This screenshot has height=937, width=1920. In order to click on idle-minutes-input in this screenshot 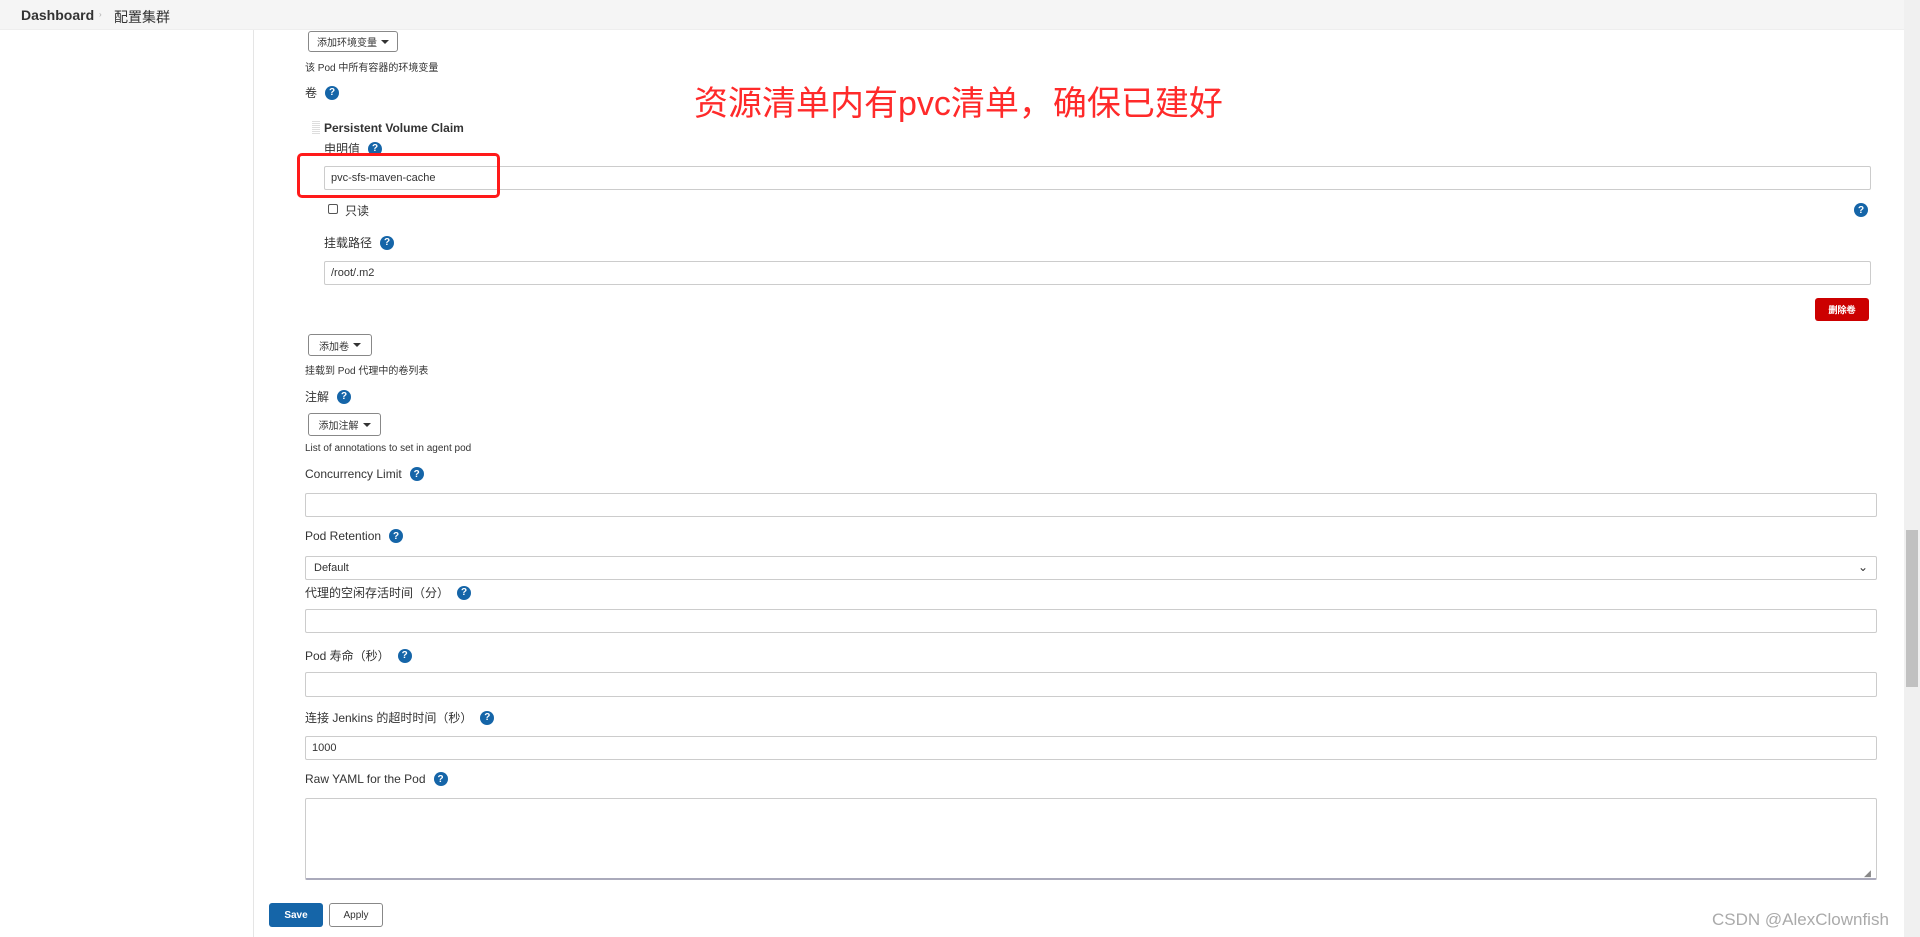, I will do `click(1091, 621)`.